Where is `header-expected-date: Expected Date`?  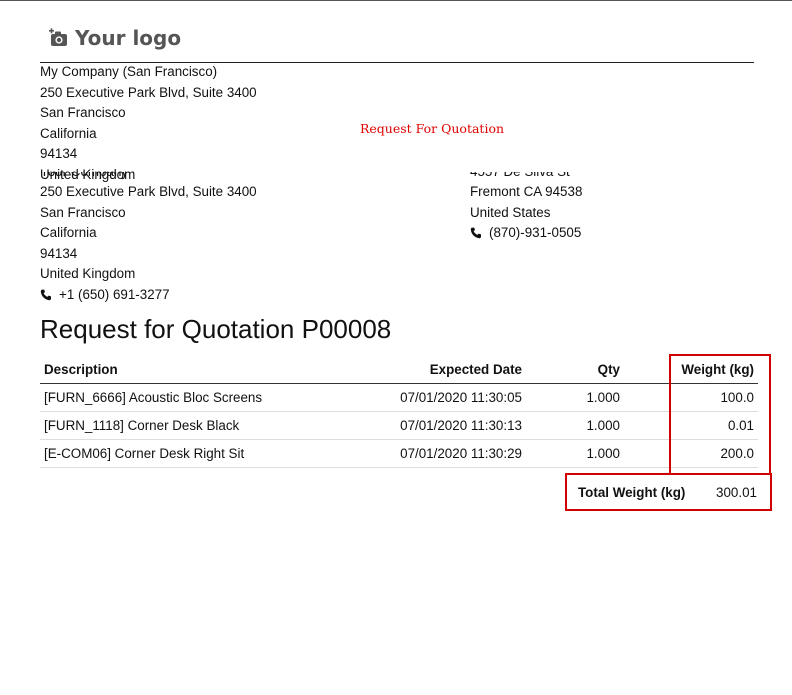 header-expected-date: Expected Date is located at coordinates (437, 369).